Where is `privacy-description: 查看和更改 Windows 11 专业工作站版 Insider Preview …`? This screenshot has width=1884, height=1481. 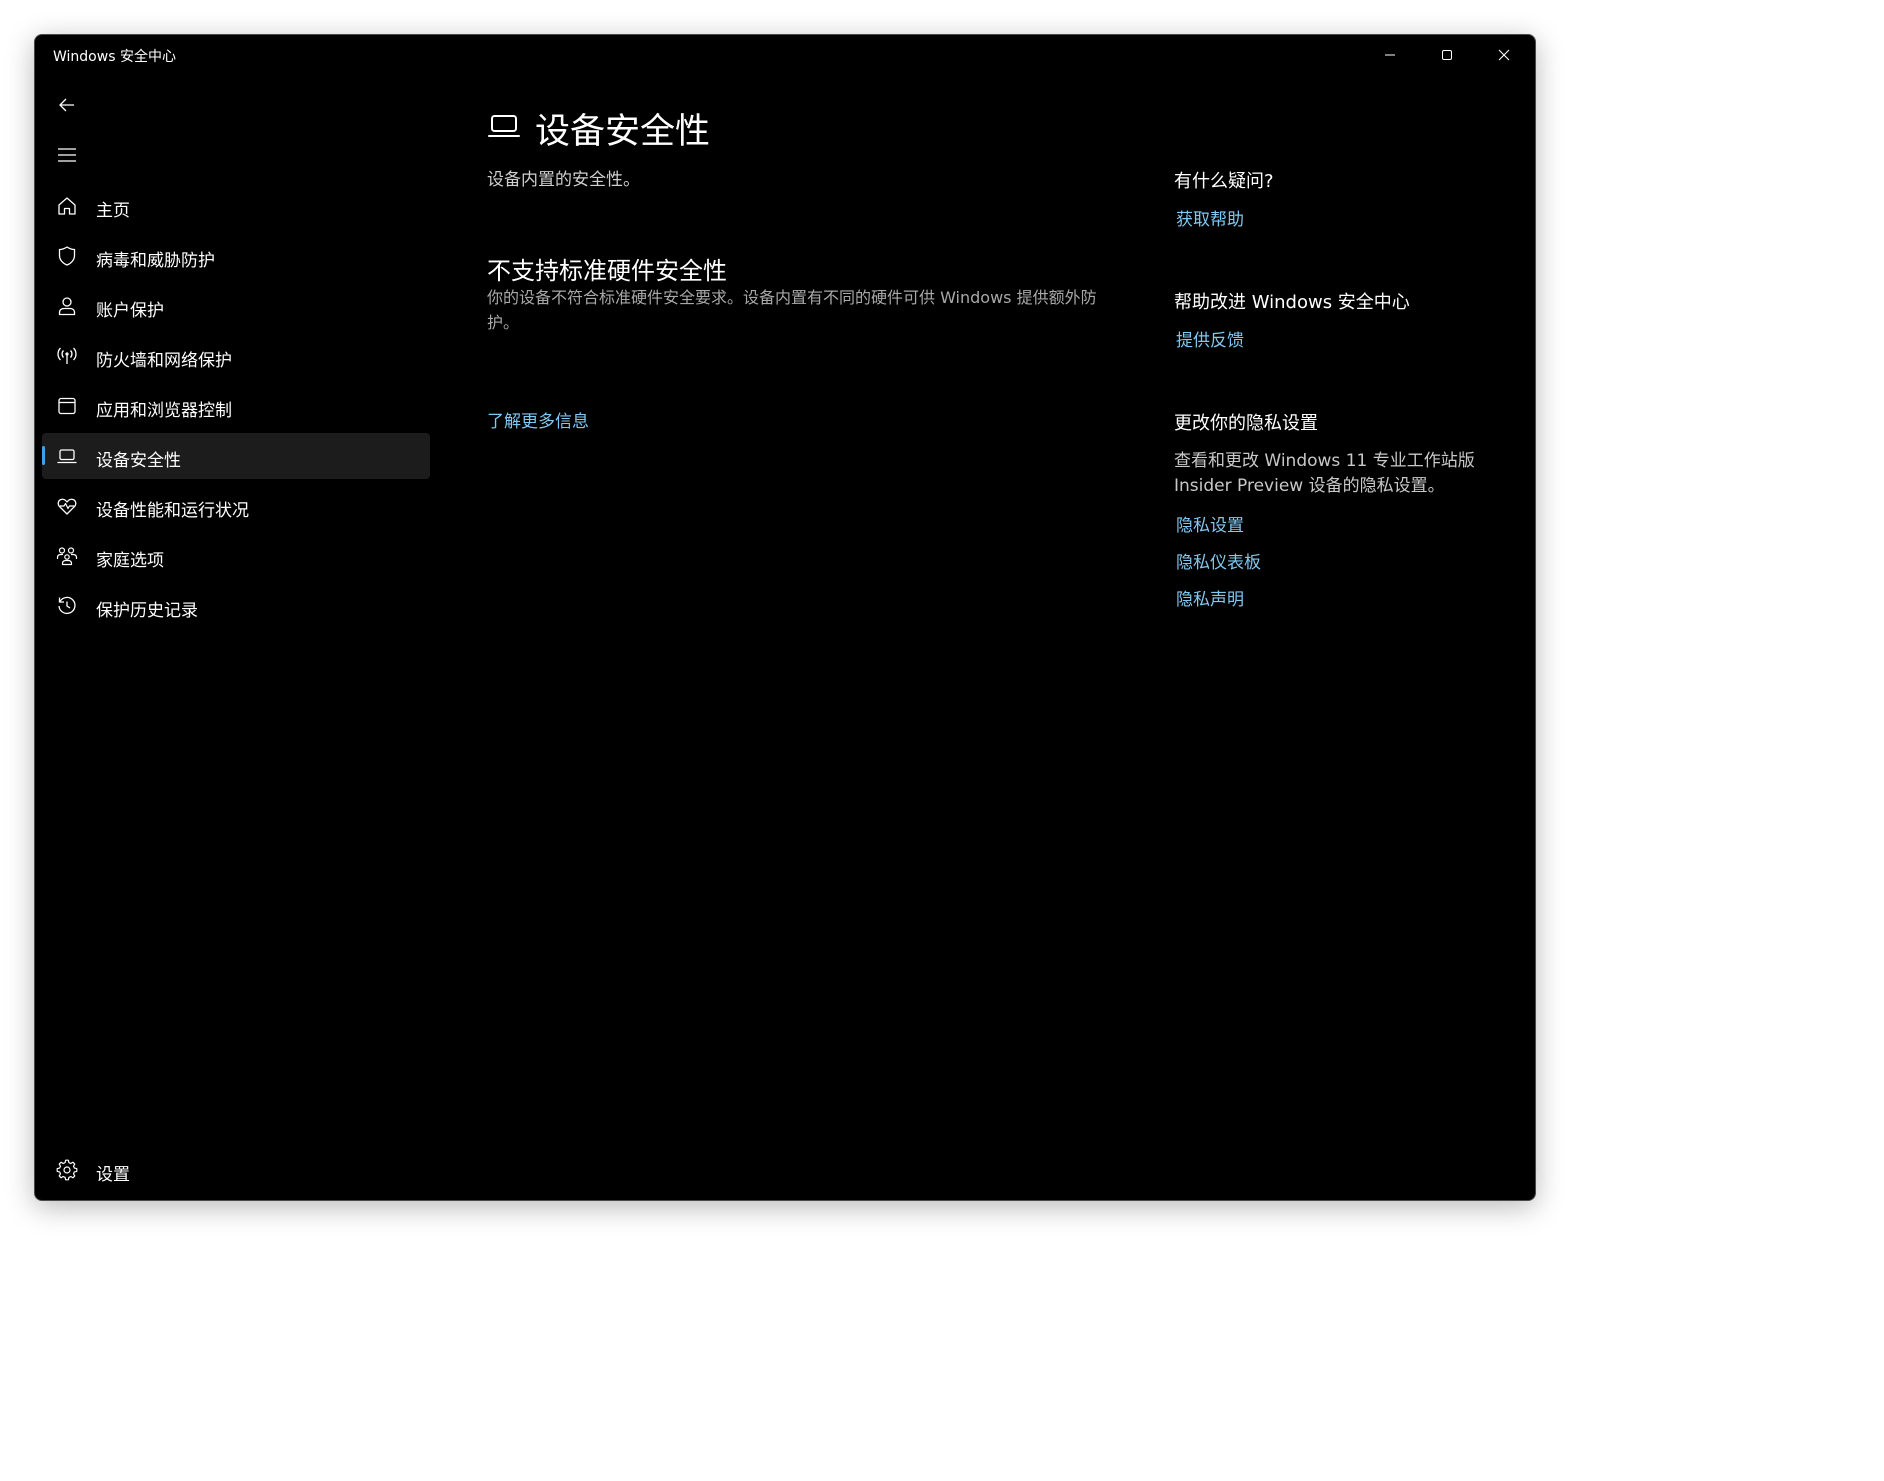
privacy-description: 查看和更改 Windows 11 专业工作站版 Insider Preview … is located at coordinates (1324, 473).